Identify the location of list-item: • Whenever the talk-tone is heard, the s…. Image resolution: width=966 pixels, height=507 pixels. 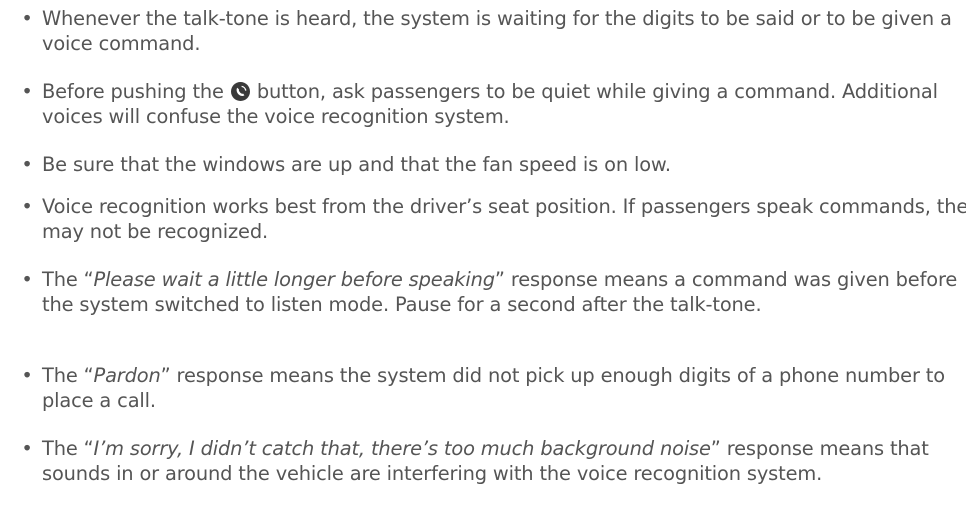
(483, 31).